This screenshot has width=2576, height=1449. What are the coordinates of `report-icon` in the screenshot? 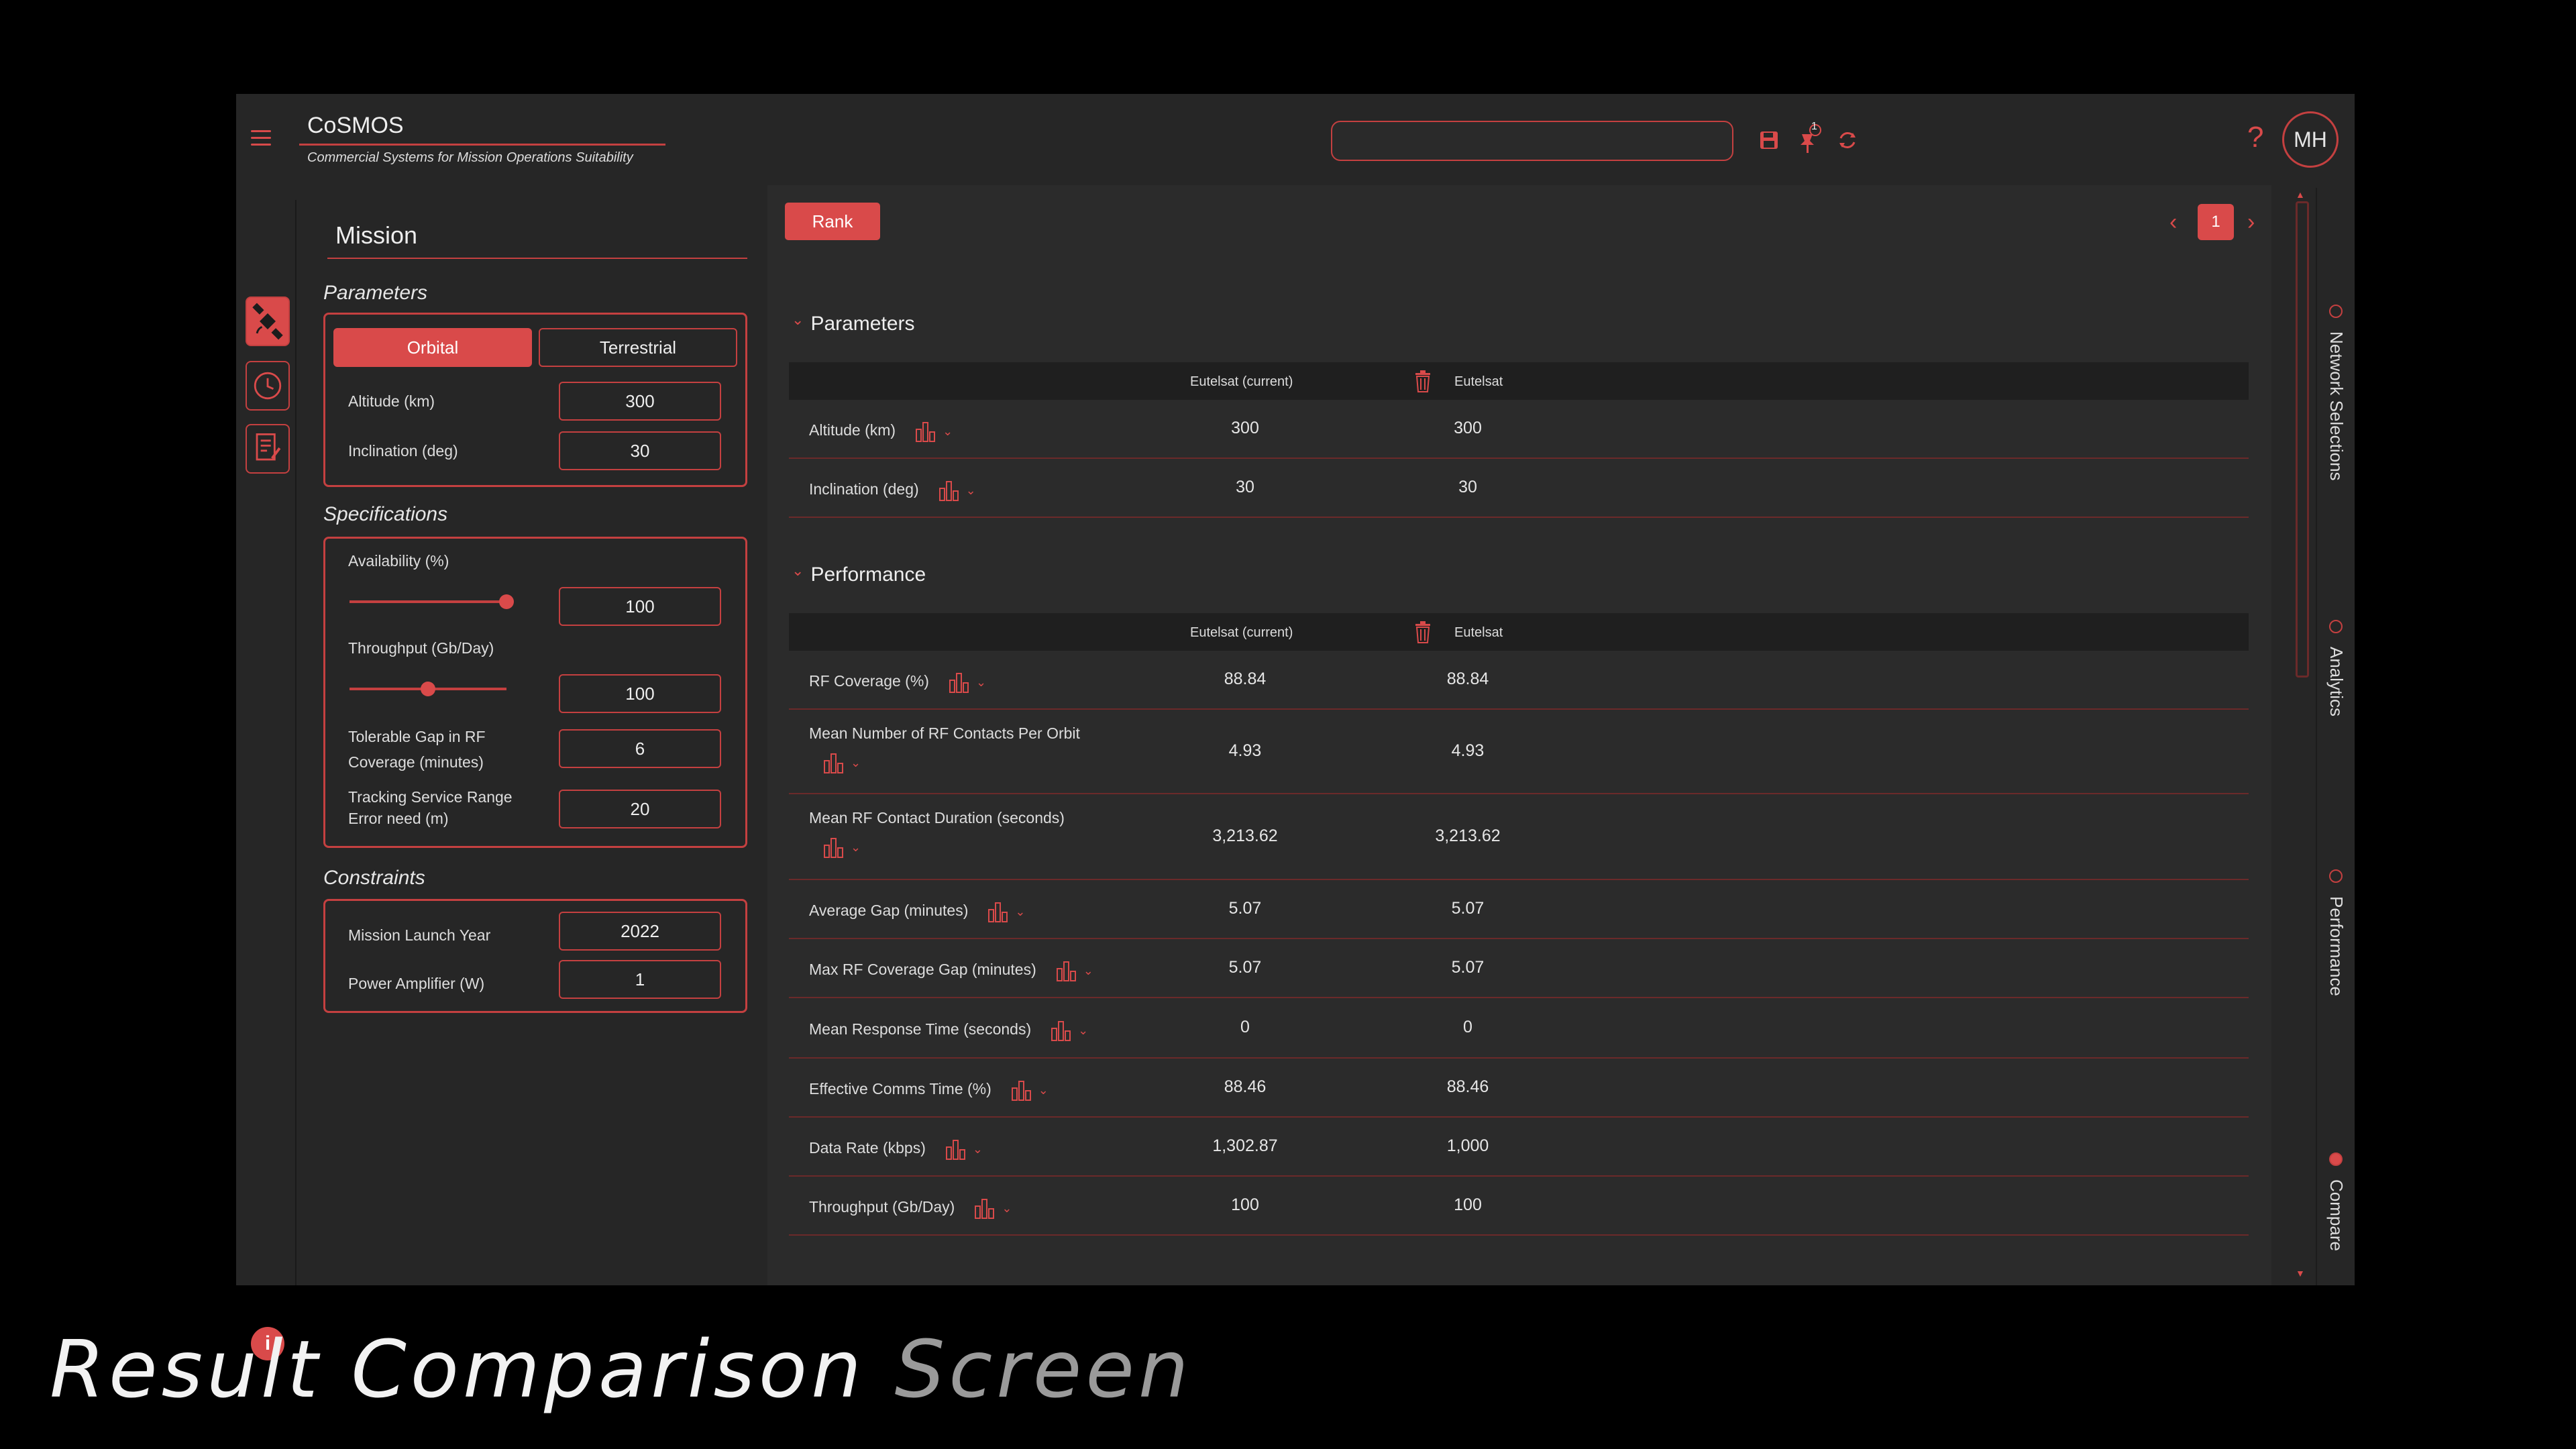 It's located at (268, 449).